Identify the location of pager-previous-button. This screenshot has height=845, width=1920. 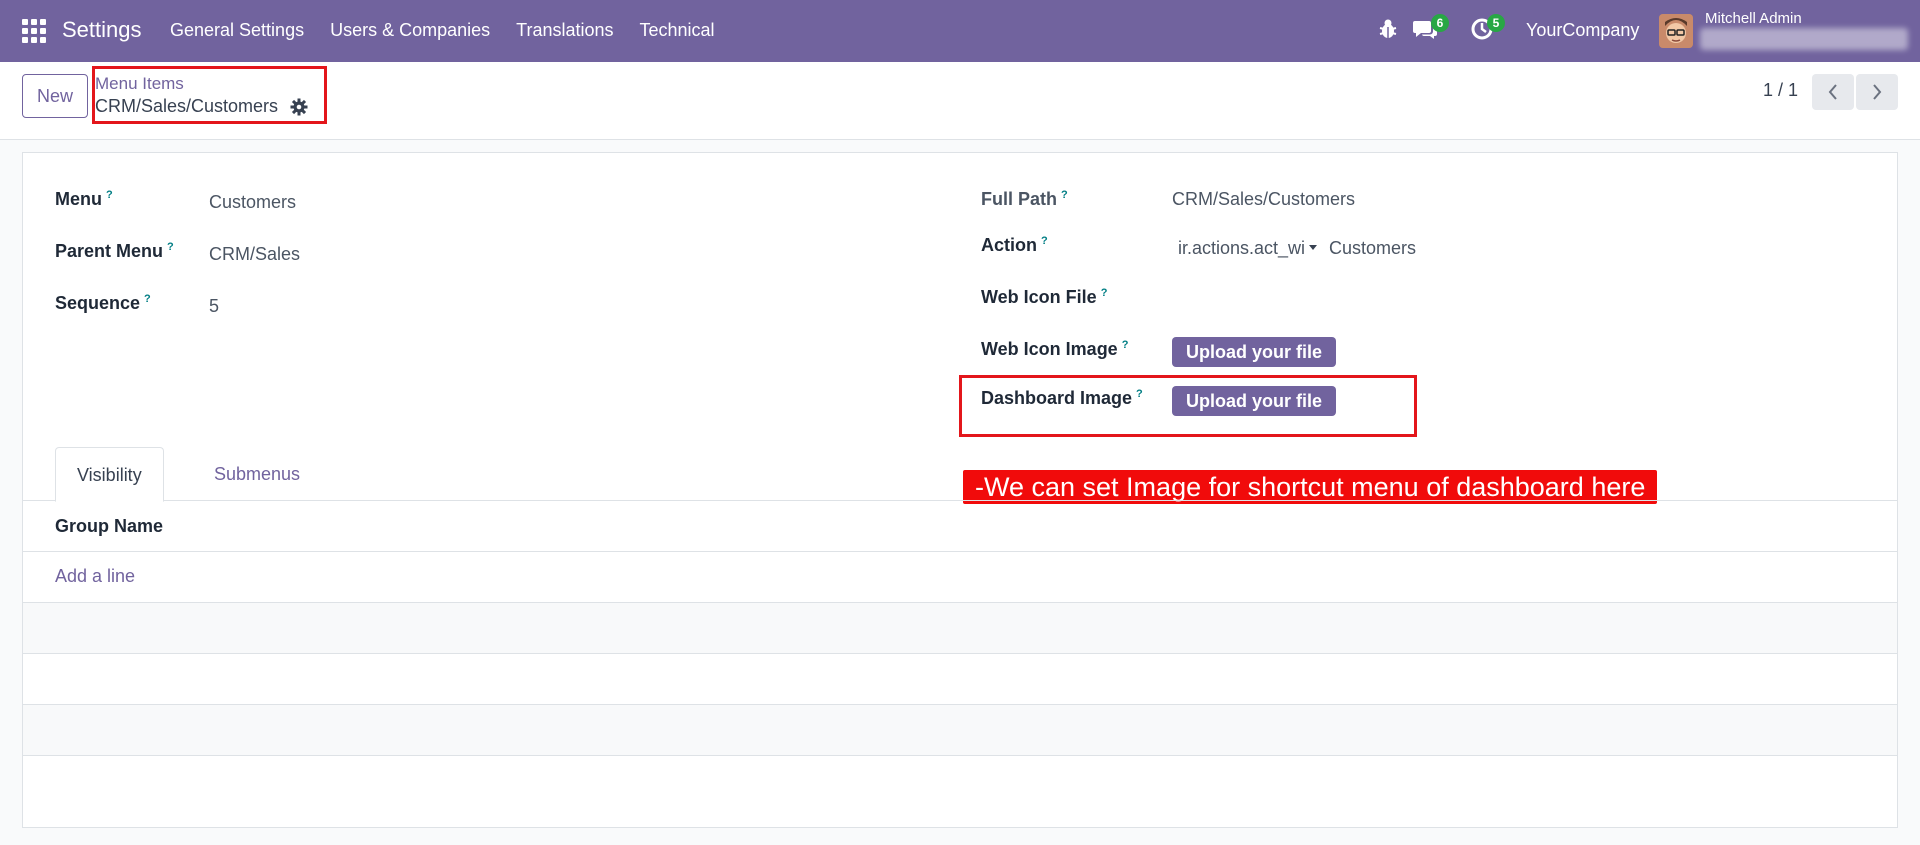
(1833, 92).